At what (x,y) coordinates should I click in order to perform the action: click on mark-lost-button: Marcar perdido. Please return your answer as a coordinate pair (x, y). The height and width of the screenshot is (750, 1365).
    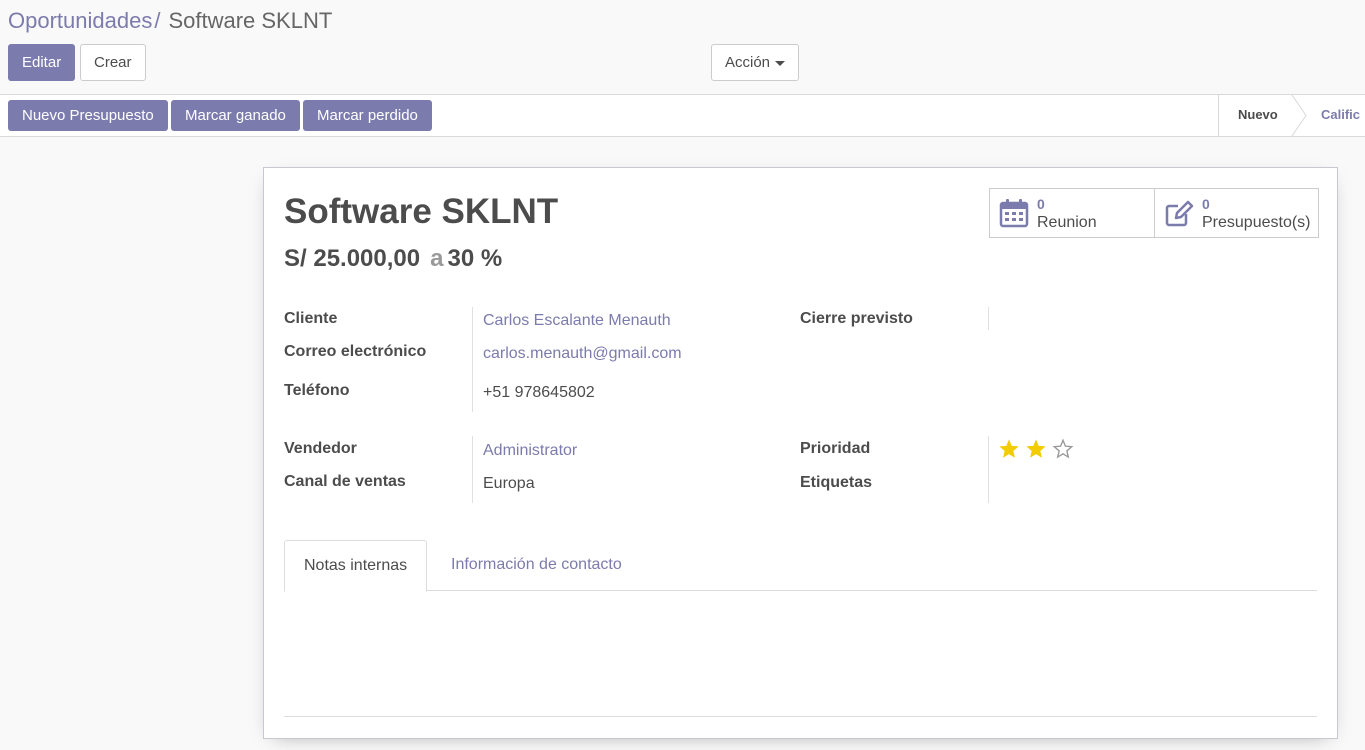
    Looking at the image, I should click on (367, 115).